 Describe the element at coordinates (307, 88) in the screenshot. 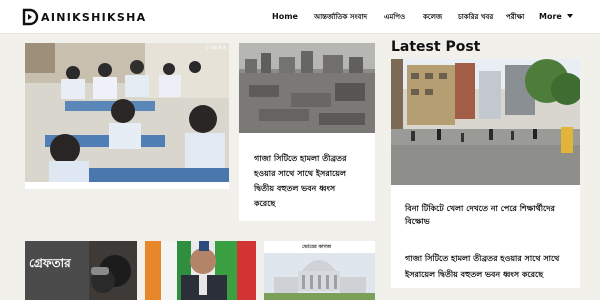

I see `gaza-ruins-photo` at that location.